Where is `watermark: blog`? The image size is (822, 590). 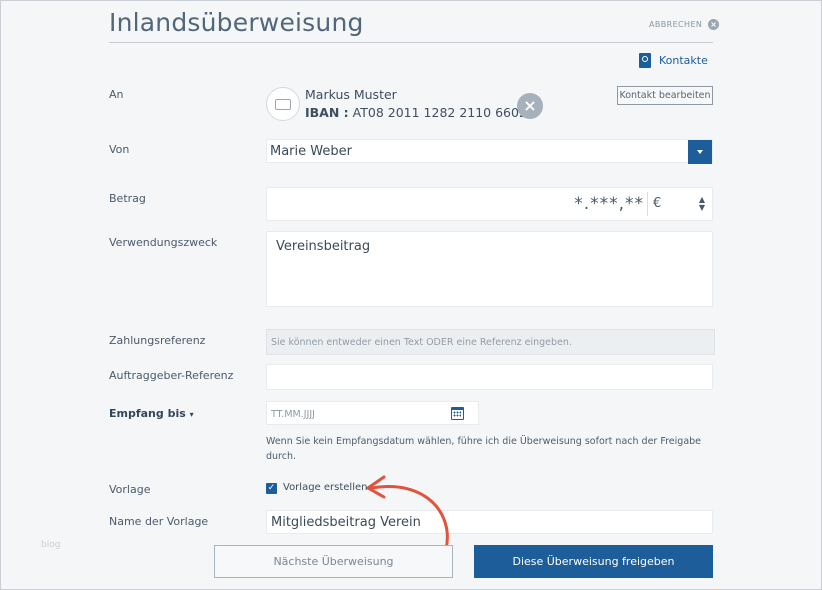 watermark: blog is located at coordinates (51, 545).